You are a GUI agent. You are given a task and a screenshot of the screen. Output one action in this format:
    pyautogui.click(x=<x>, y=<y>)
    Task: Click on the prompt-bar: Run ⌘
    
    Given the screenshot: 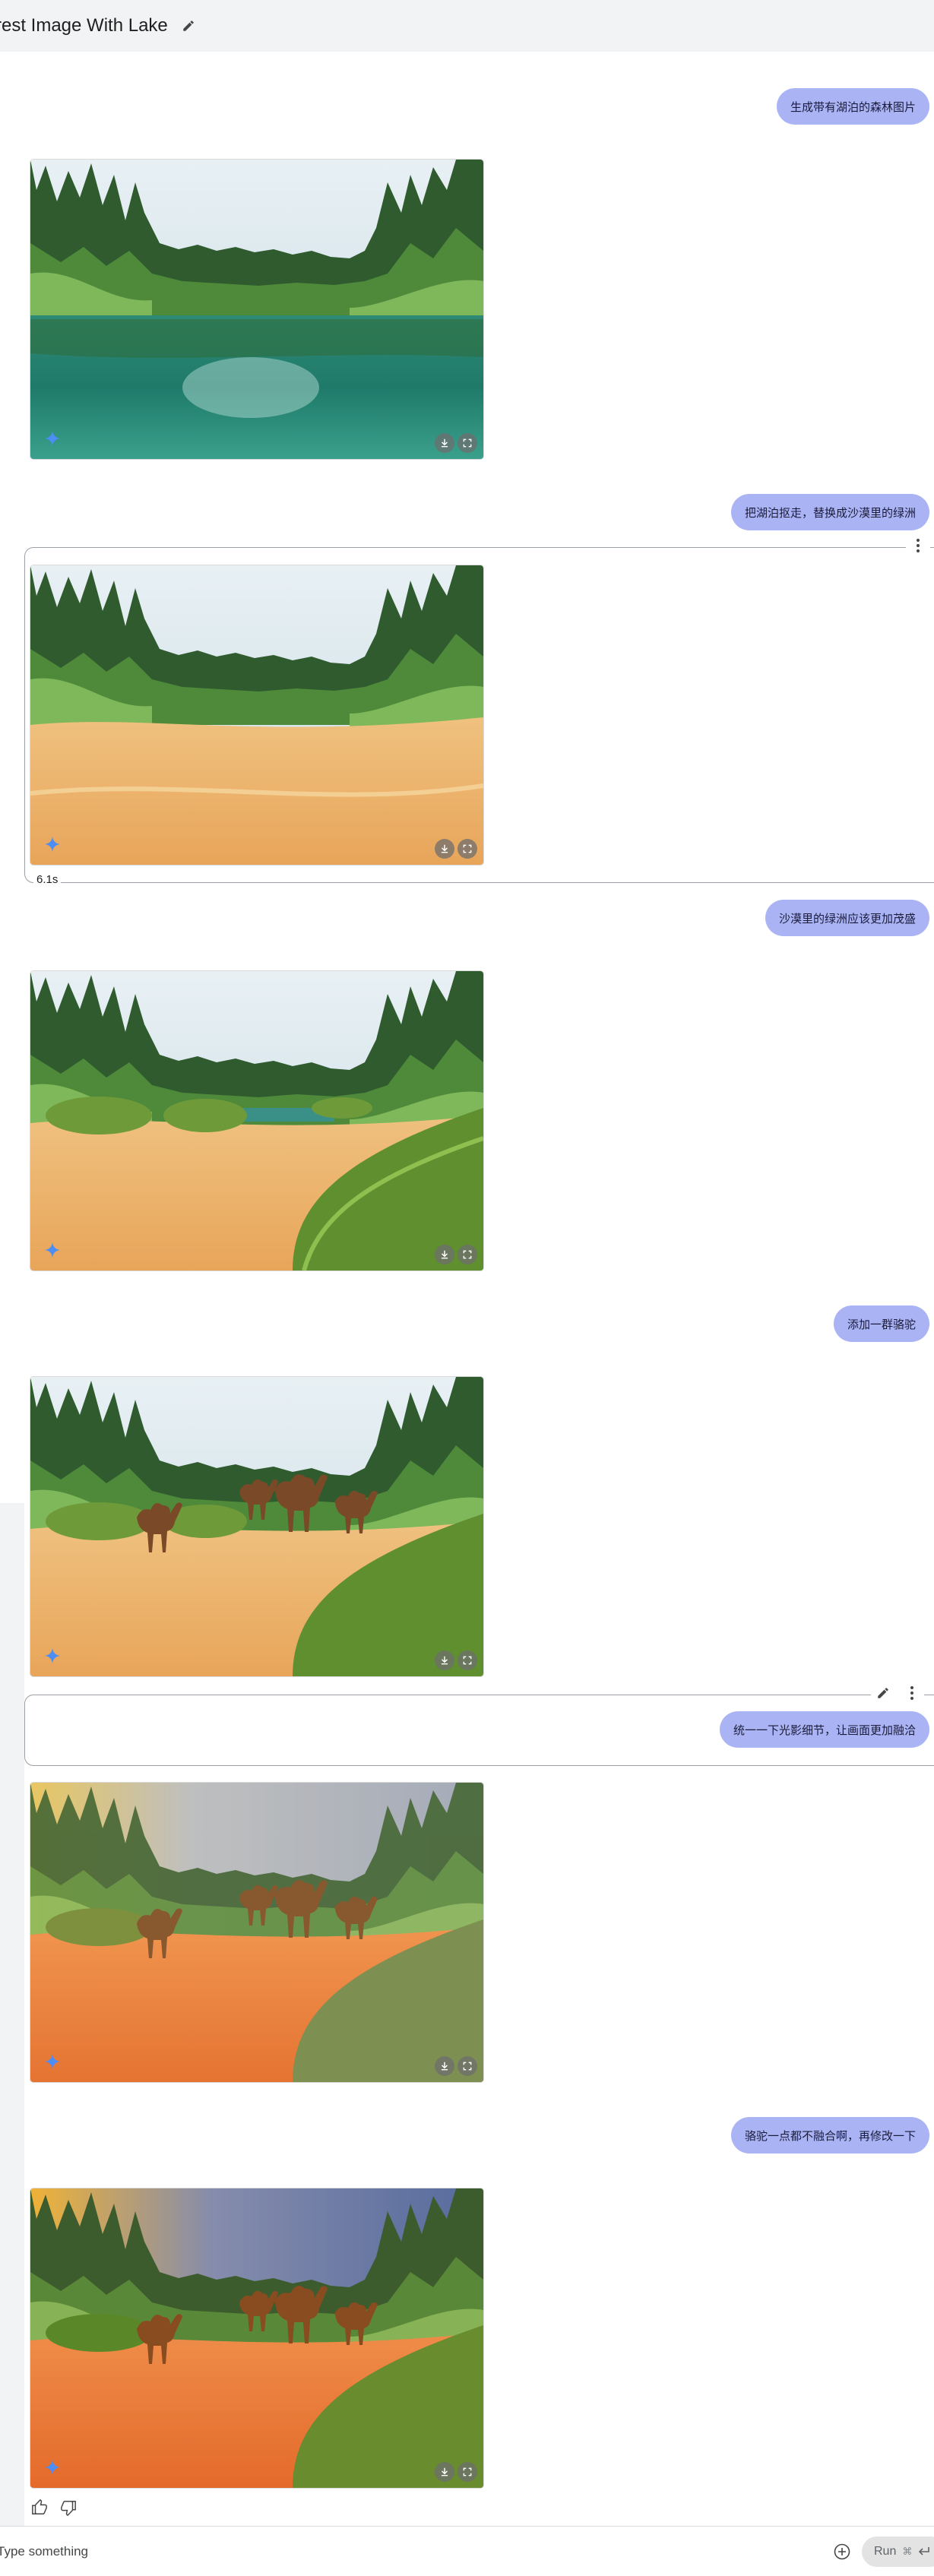 What is the action you would take?
    pyautogui.click(x=467, y=2551)
    